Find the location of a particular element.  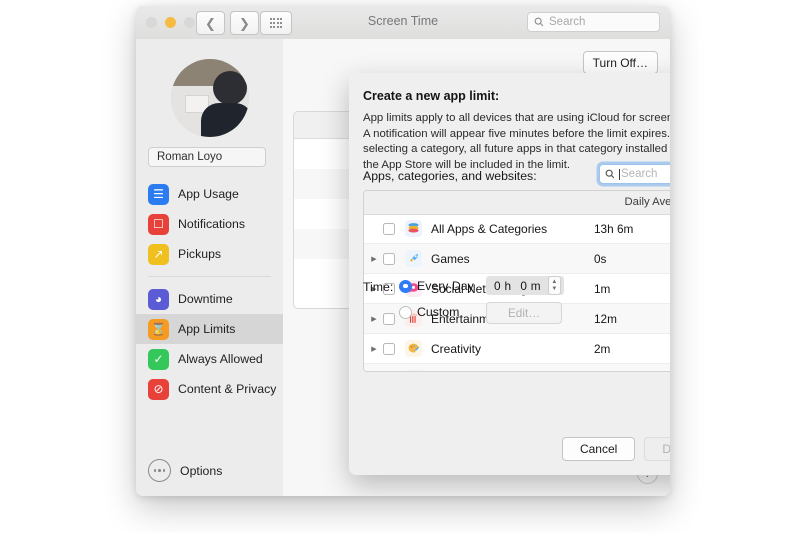

row-average: 12m is located at coordinates (605, 318).